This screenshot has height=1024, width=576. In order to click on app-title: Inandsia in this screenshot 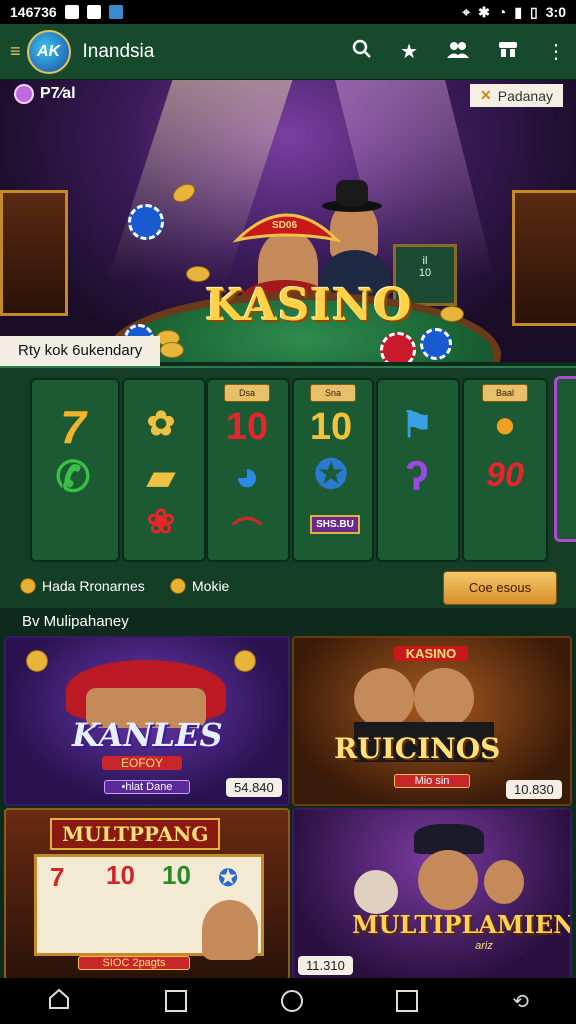, I will do `click(118, 51)`.